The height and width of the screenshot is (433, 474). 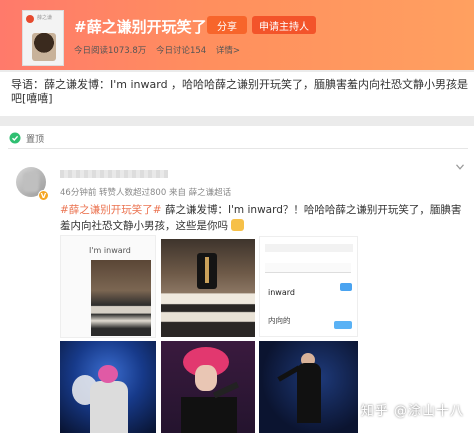 I want to click on pinned-label: 置顶, so click(x=35, y=139).